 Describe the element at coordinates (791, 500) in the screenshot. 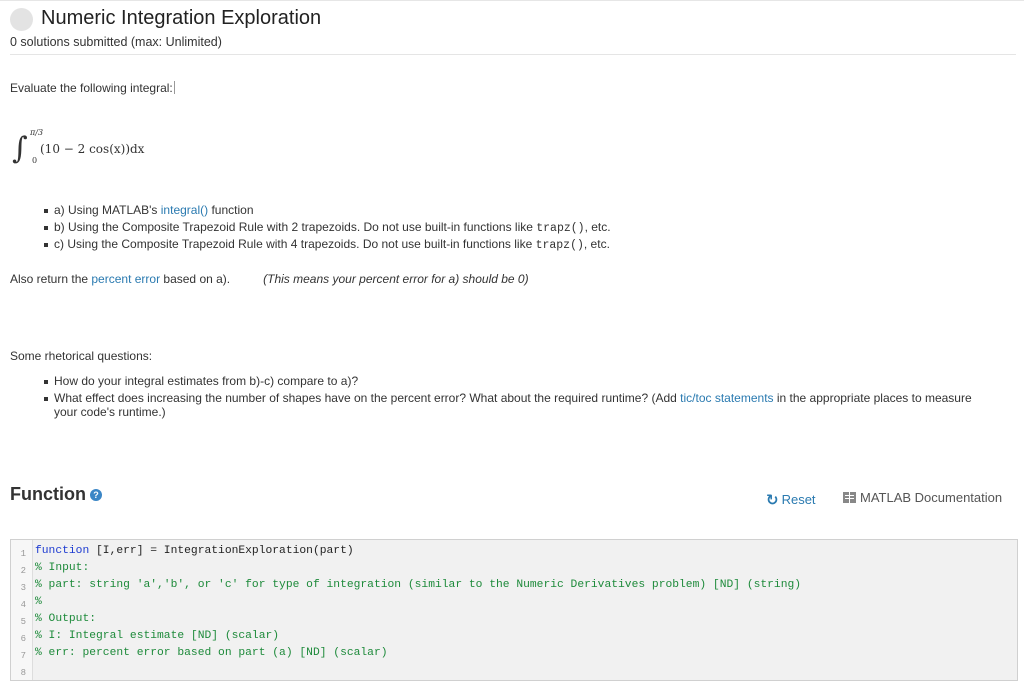

I see `reset-button: ↻ Reset` at that location.